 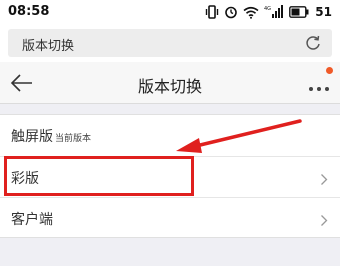 I want to click on pointer-arrow, so click(x=239, y=136).